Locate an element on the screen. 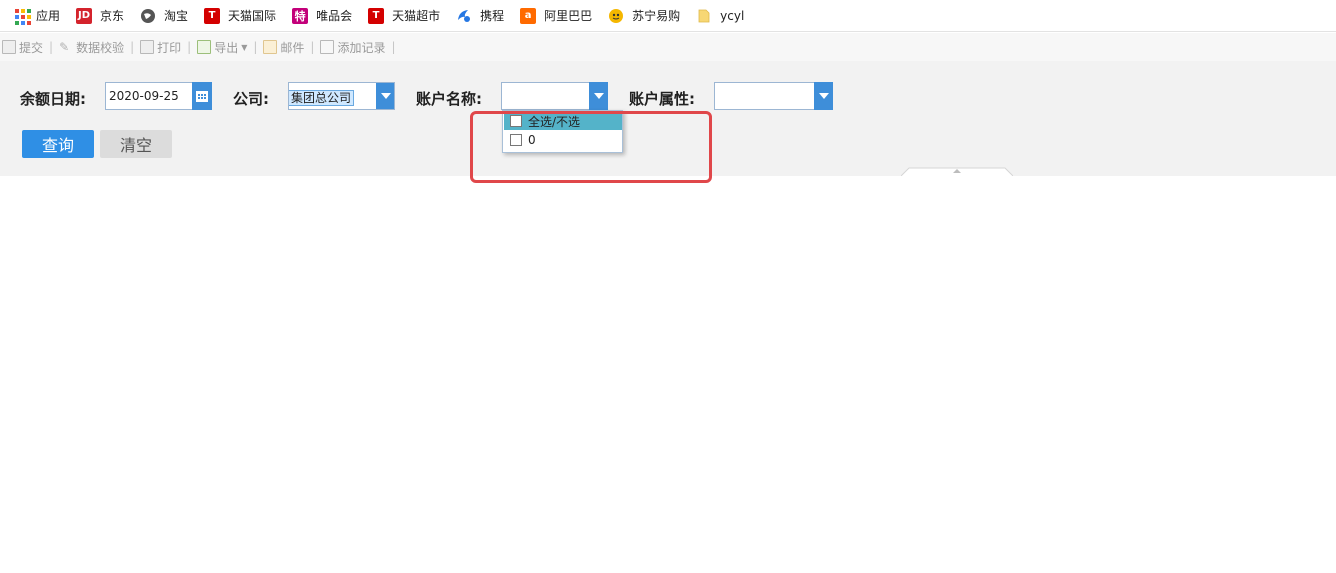 This screenshot has width=1336, height=573. export-button: 导出 ▼ is located at coordinates (222, 47).